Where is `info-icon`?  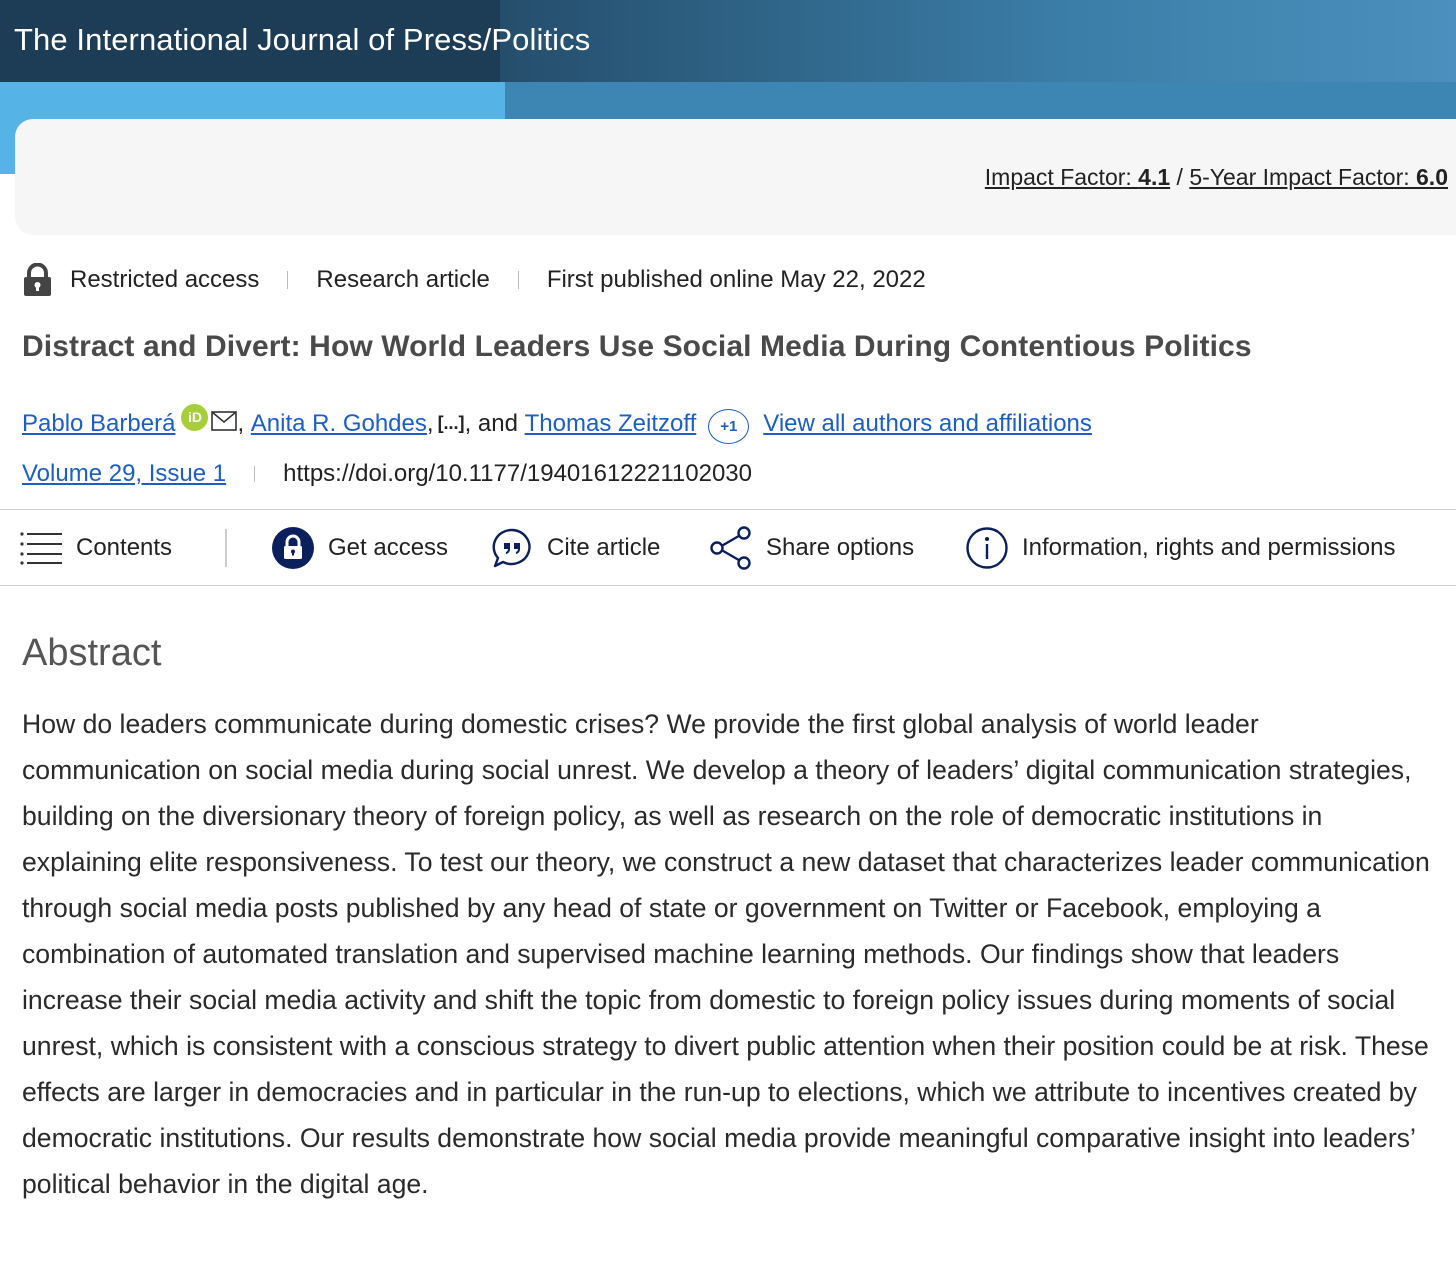 info-icon is located at coordinates (987, 547).